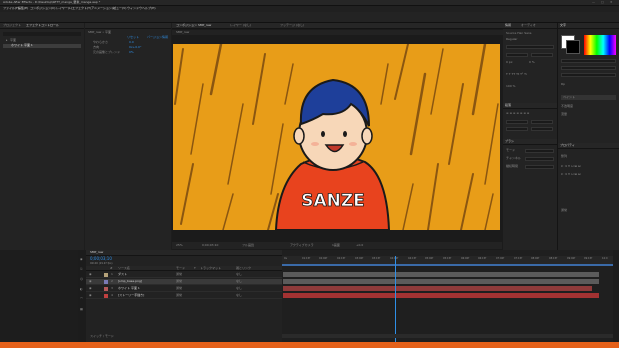 This screenshot has height=348, width=619. What do you see at coordinates (101, 259) in the screenshot?
I see `timeline-timecode: 0;00;03;10` at bounding box center [101, 259].